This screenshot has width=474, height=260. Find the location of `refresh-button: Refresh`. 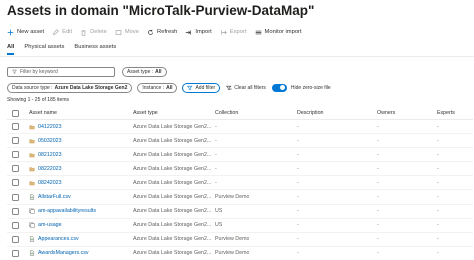

refresh-button: Refresh is located at coordinates (162, 32).